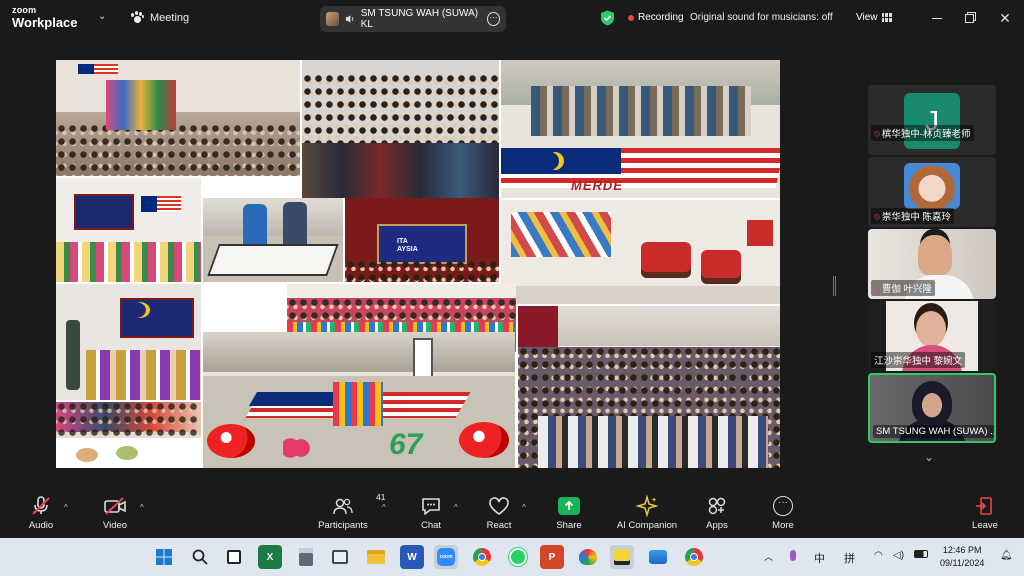  Describe the element at coordinates (384, 507) in the screenshot. I see `participants-options-caret-icon: ^` at that location.